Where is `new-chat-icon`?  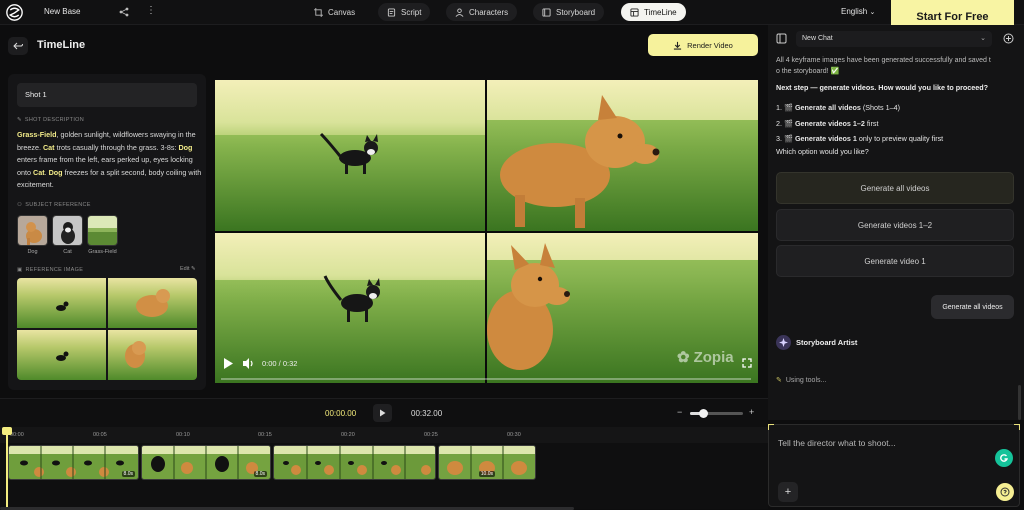 new-chat-icon is located at coordinates (1008, 38).